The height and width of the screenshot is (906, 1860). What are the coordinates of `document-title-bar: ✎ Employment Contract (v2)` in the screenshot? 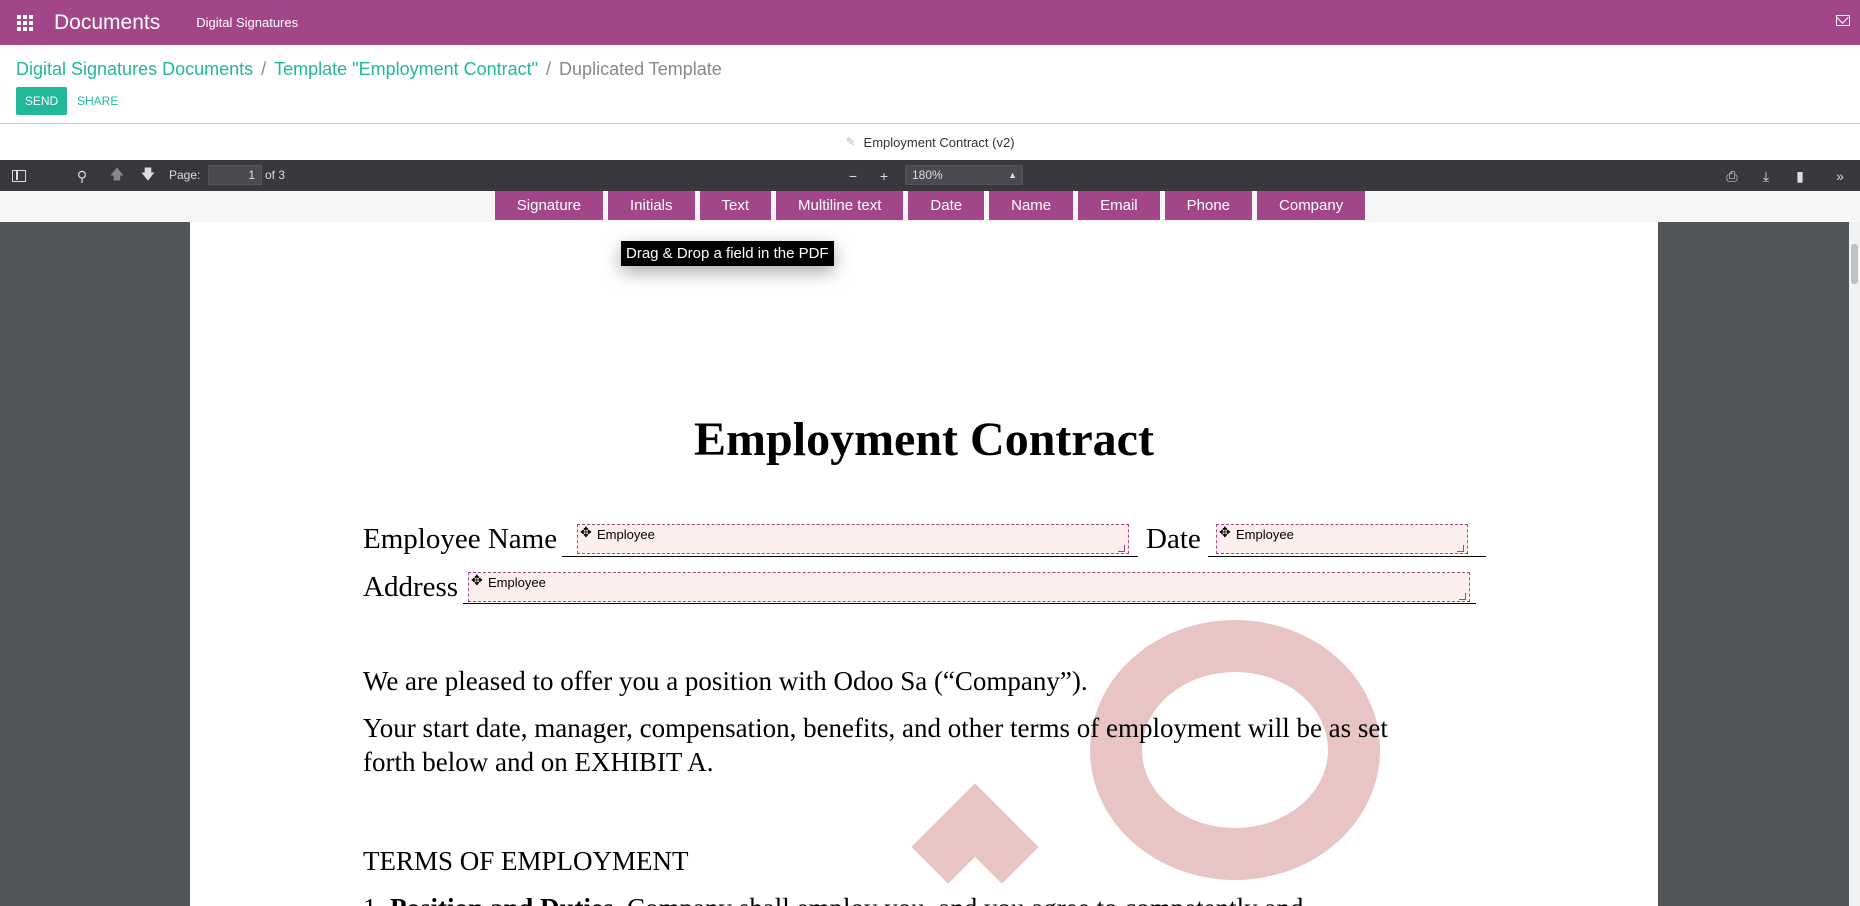 It's located at (930, 142).